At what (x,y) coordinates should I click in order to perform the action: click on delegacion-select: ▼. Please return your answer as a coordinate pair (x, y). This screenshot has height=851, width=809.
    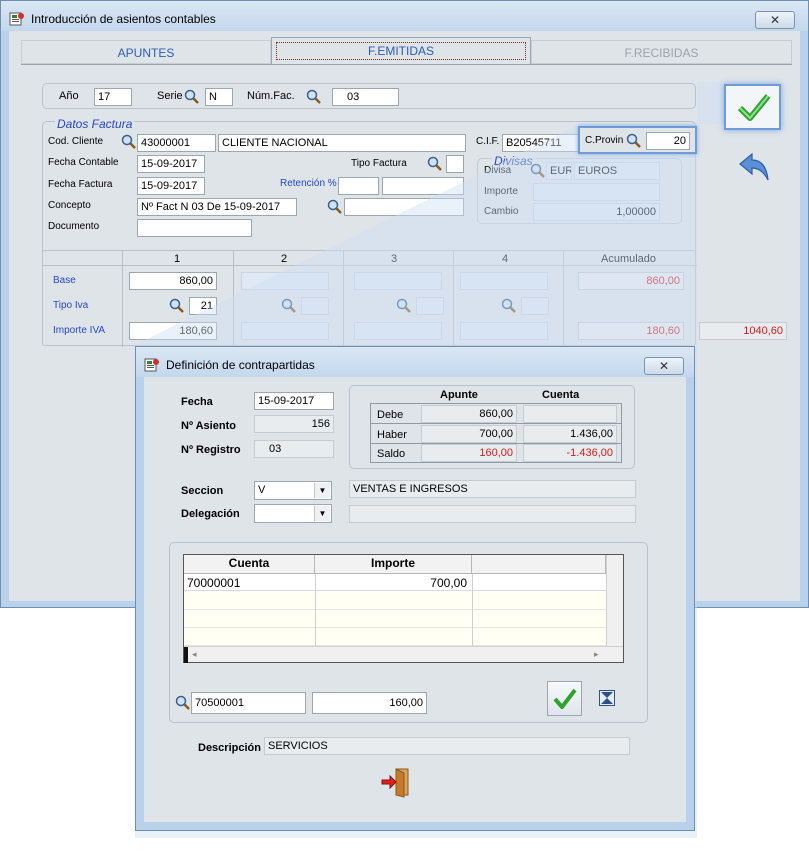
    Looking at the image, I should click on (293, 513).